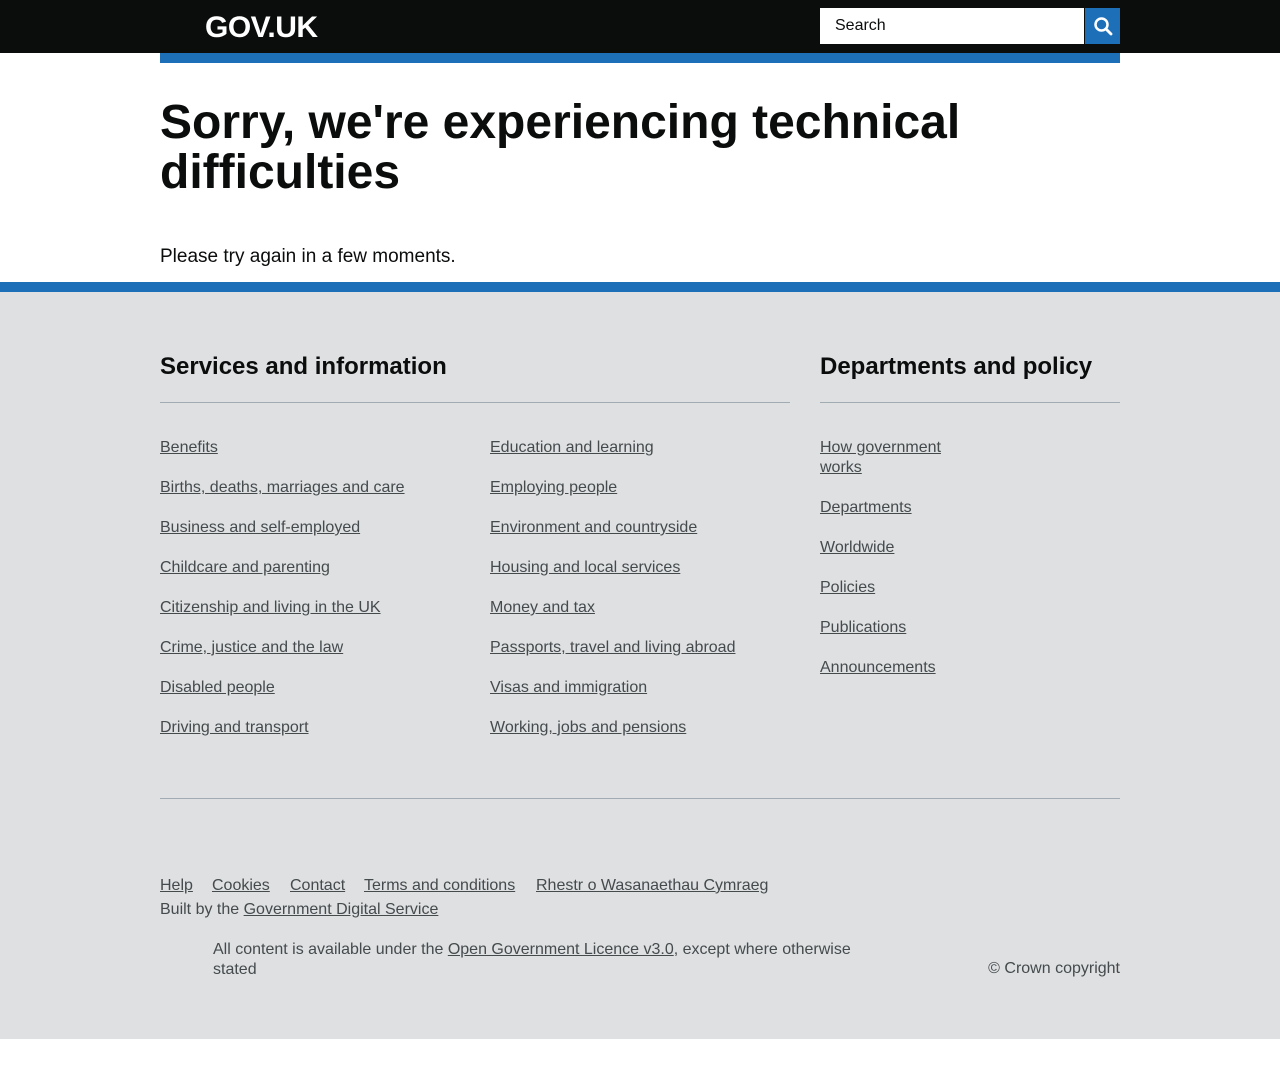 Image resolution: width=1280 pixels, height=1086 pixels. I want to click on search-button, so click(1102, 26).